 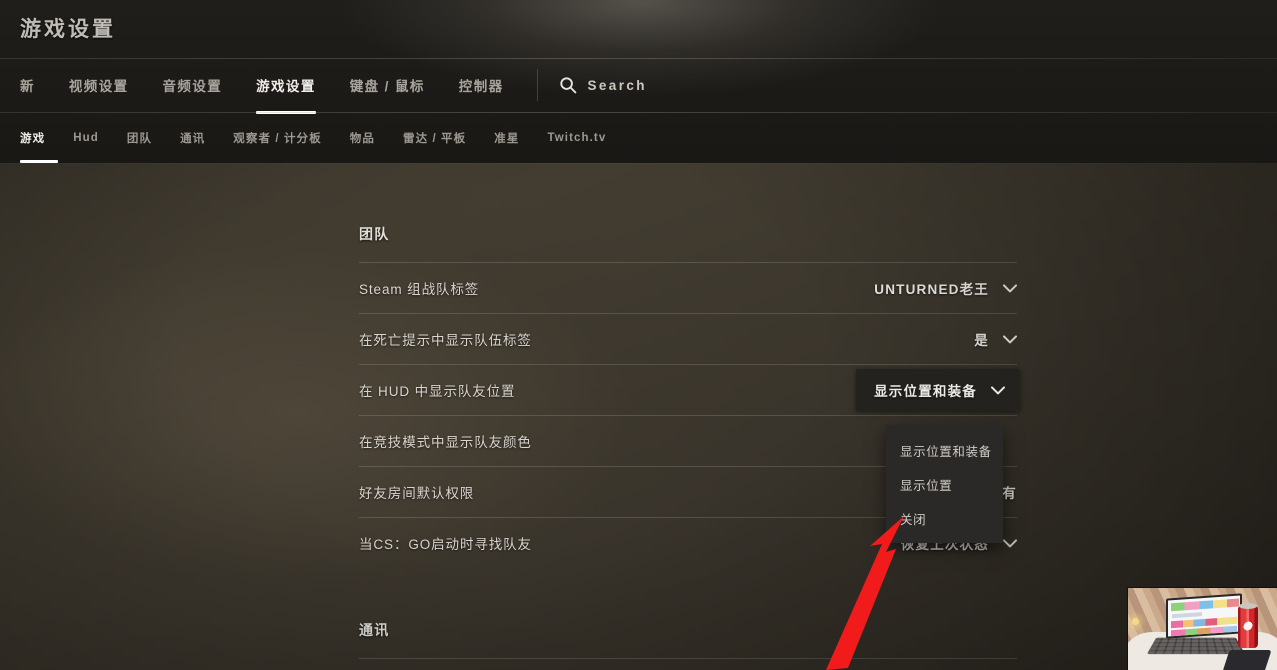 I want to click on setting-dropdown-steam-clan-tag: UNTURNED老王, so click(x=945, y=288).